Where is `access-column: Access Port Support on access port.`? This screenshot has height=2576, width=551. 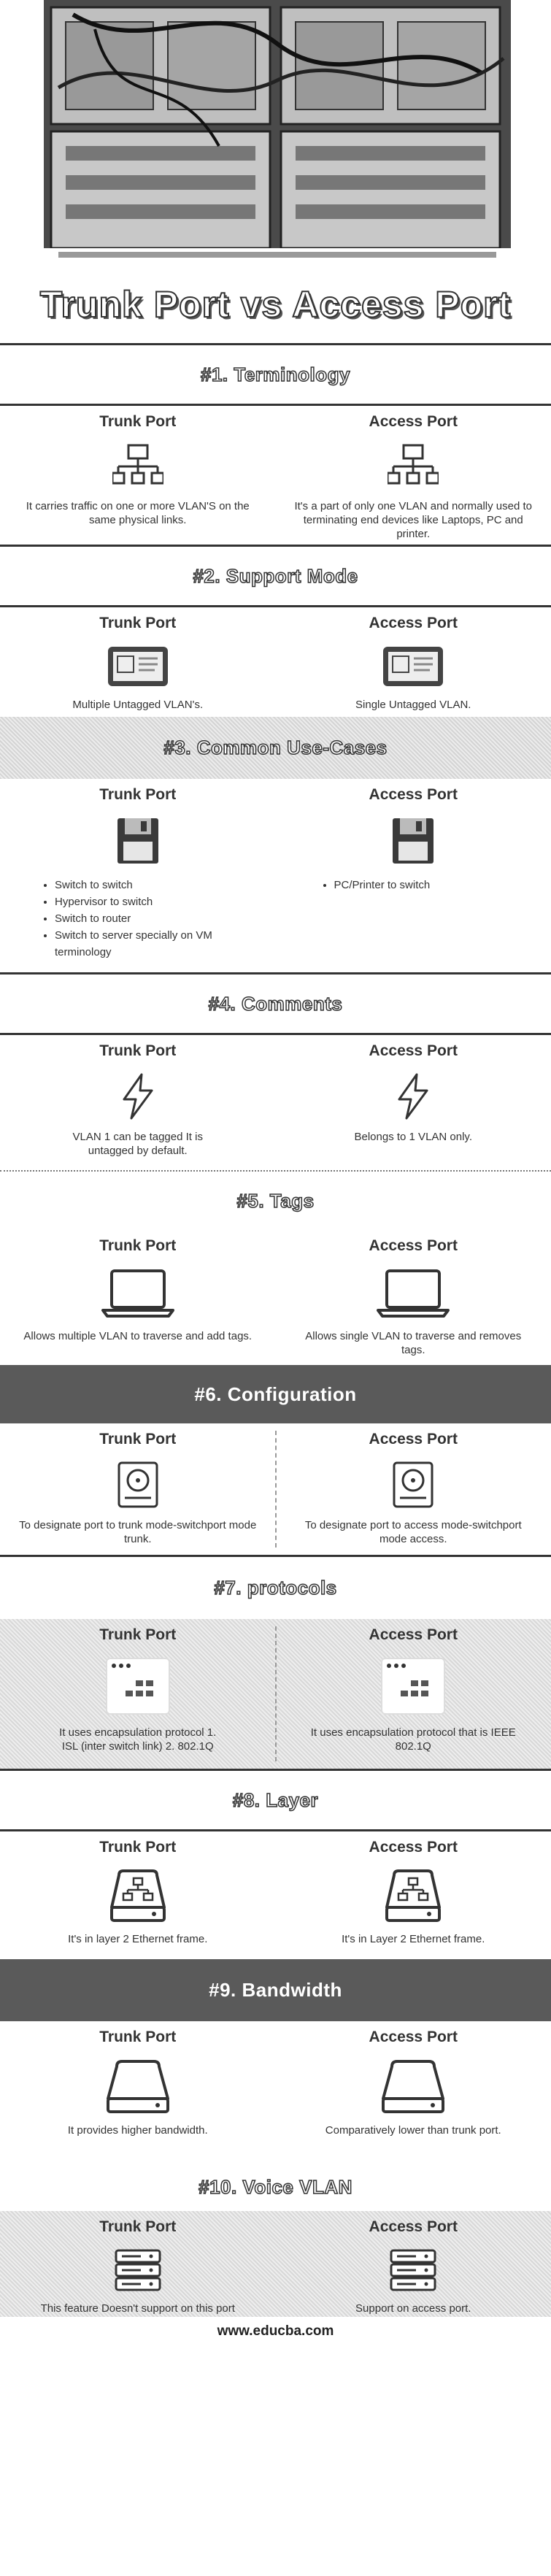 access-column: Access Port Support on access port. is located at coordinates (413, 2264).